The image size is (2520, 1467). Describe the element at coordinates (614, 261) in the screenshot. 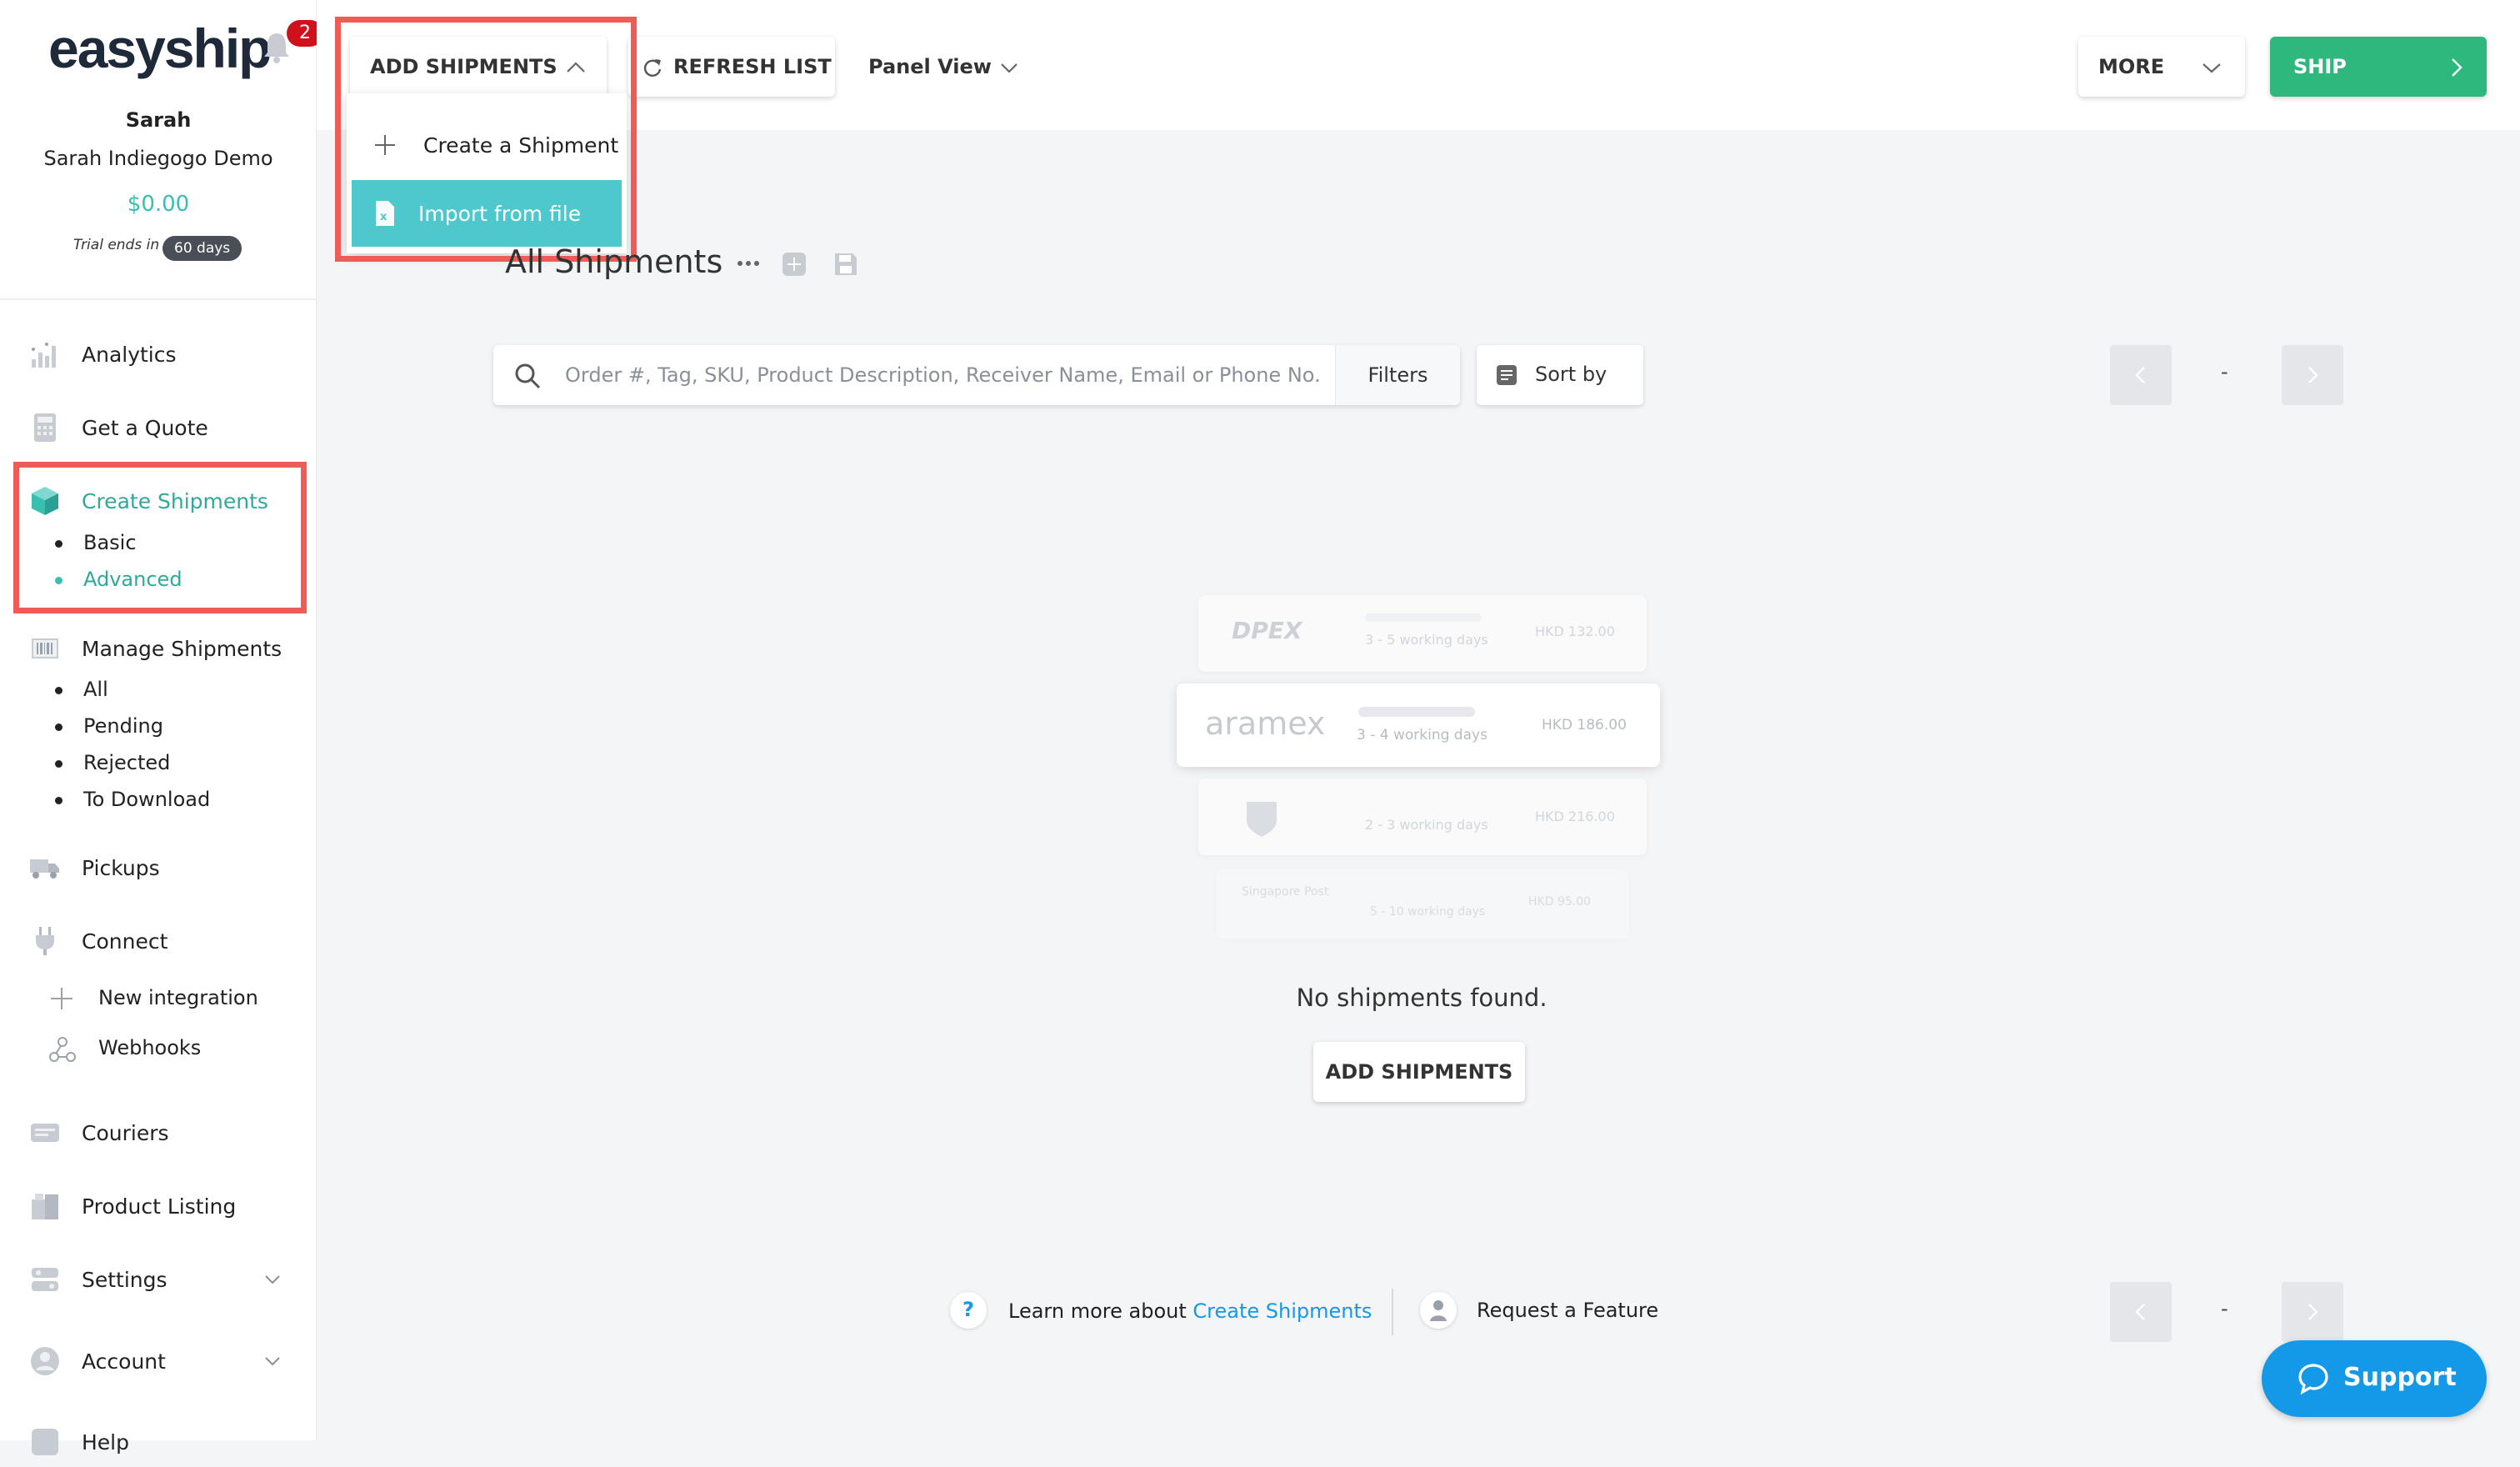

I see `page-title: All Shipments` at that location.